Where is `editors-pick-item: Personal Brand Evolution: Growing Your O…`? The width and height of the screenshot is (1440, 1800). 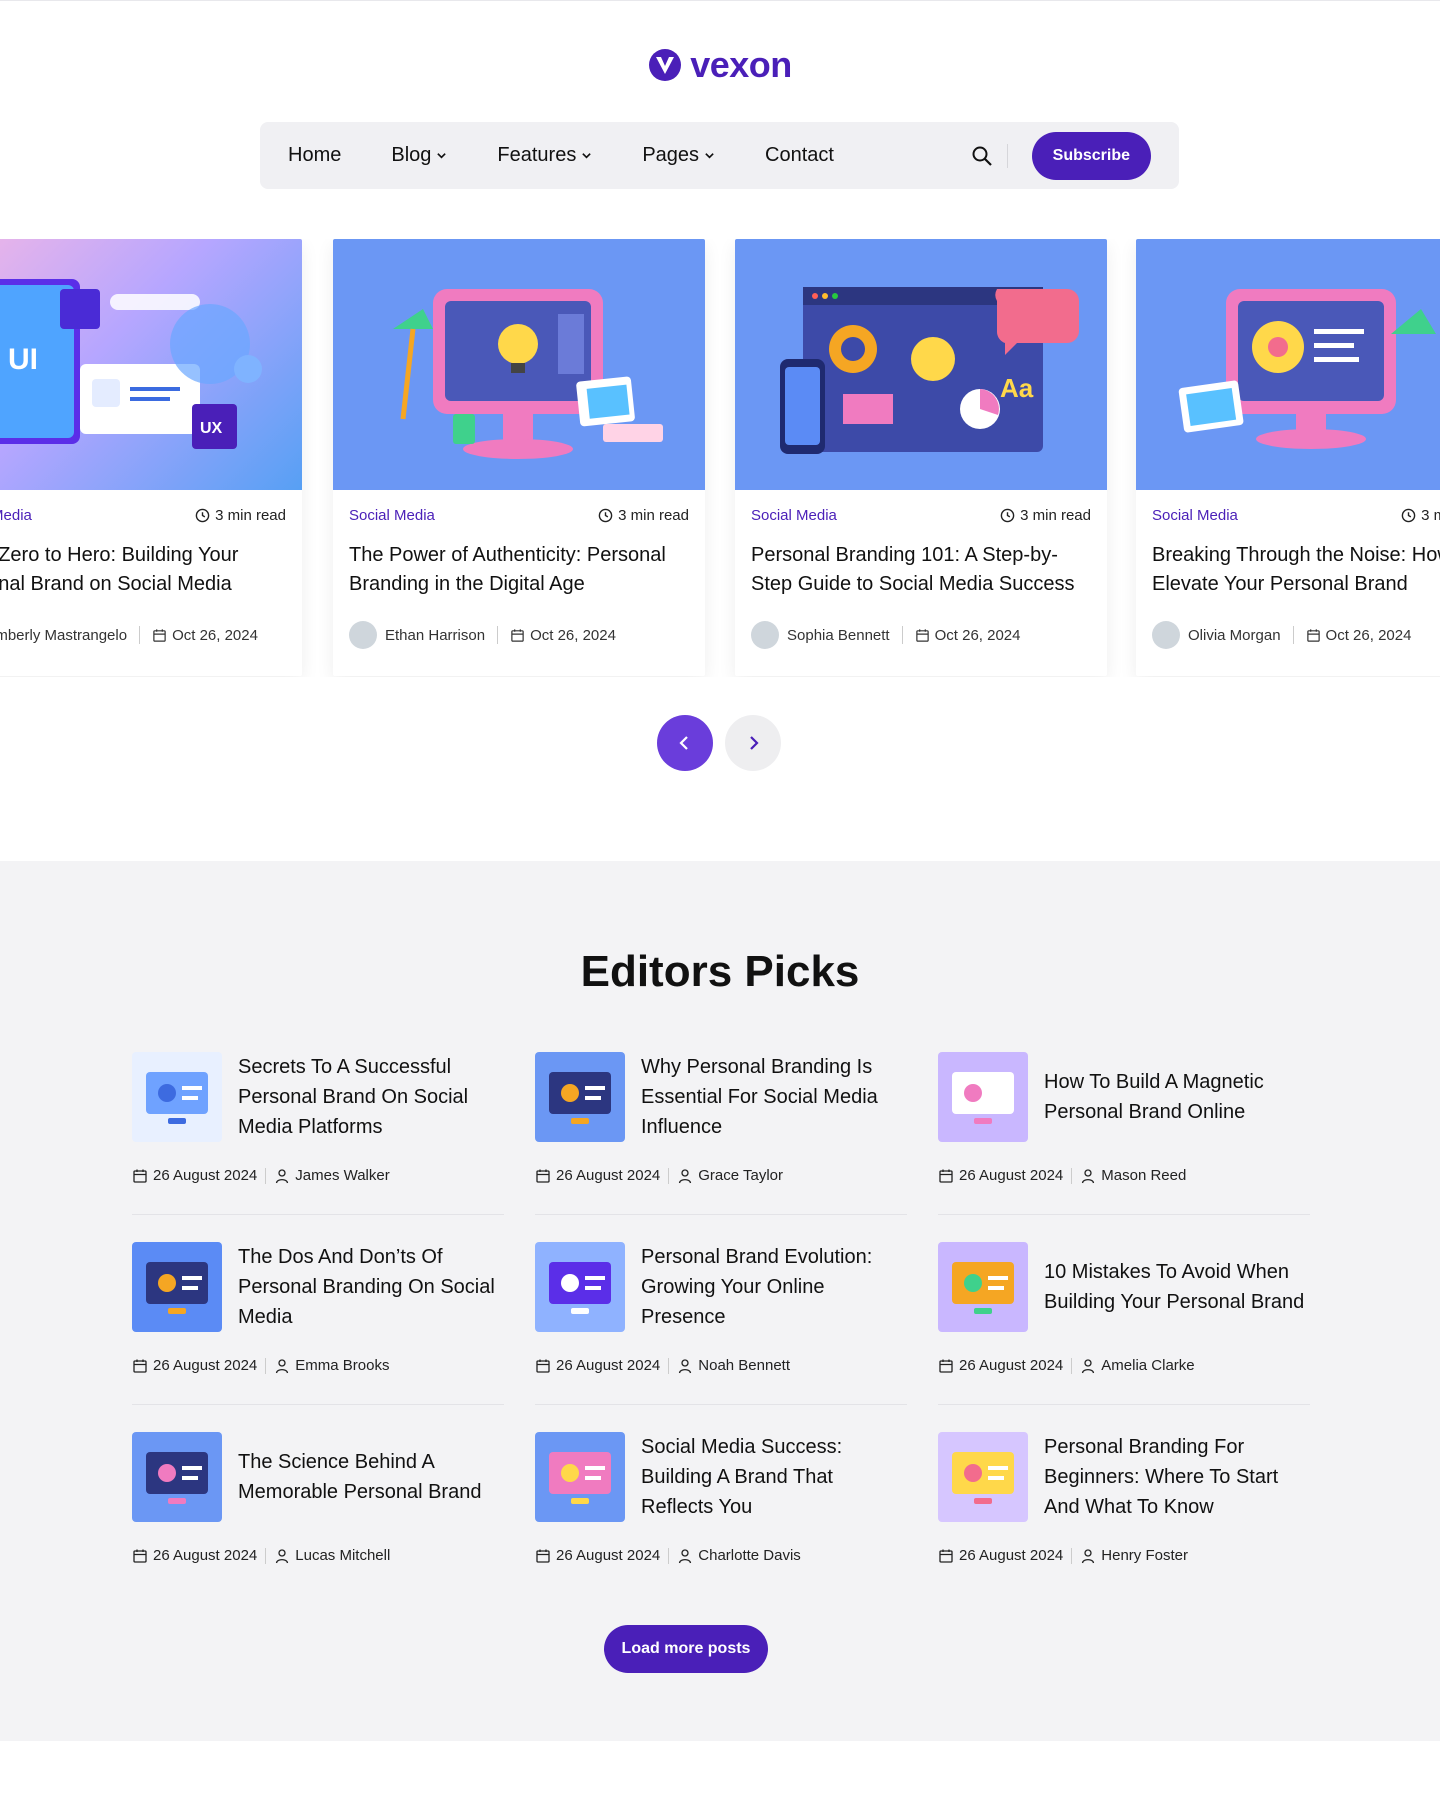
editors-pick-item: Personal Brand Evolution: Growing Your O… is located at coordinates (721, 1323).